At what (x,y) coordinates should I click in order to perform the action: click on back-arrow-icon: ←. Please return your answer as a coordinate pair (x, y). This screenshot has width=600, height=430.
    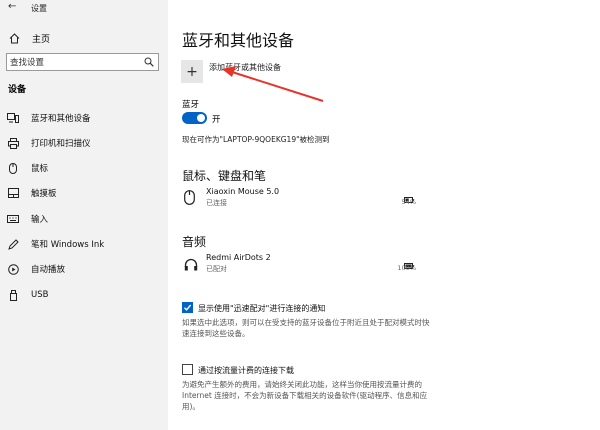
    Looking at the image, I should click on (12, 6).